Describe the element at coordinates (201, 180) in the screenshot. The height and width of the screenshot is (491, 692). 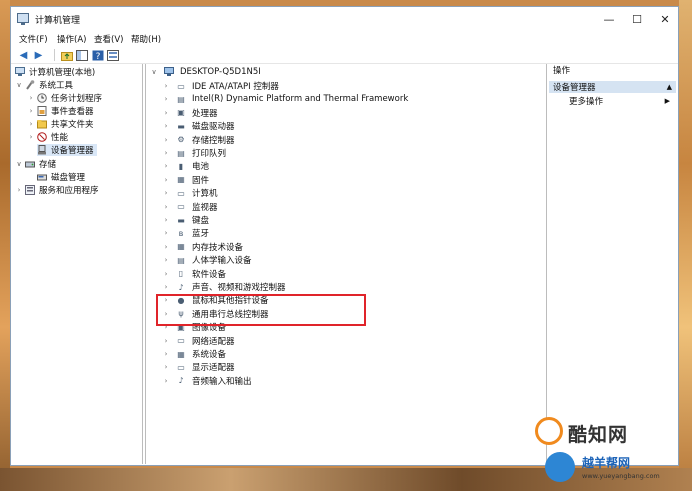
I see `device-category-label: 固件` at that location.